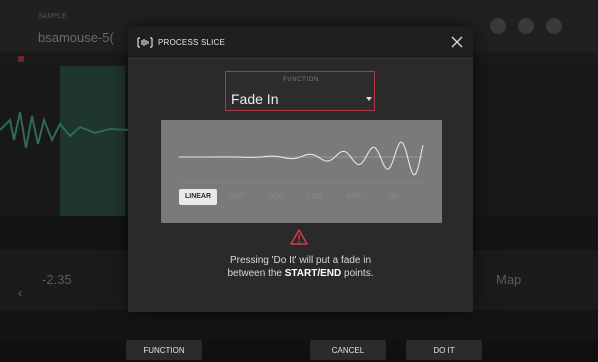  Describe the element at coordinates (313, 273) in the screenshot. I see `warning-bold: START/END` at that location.